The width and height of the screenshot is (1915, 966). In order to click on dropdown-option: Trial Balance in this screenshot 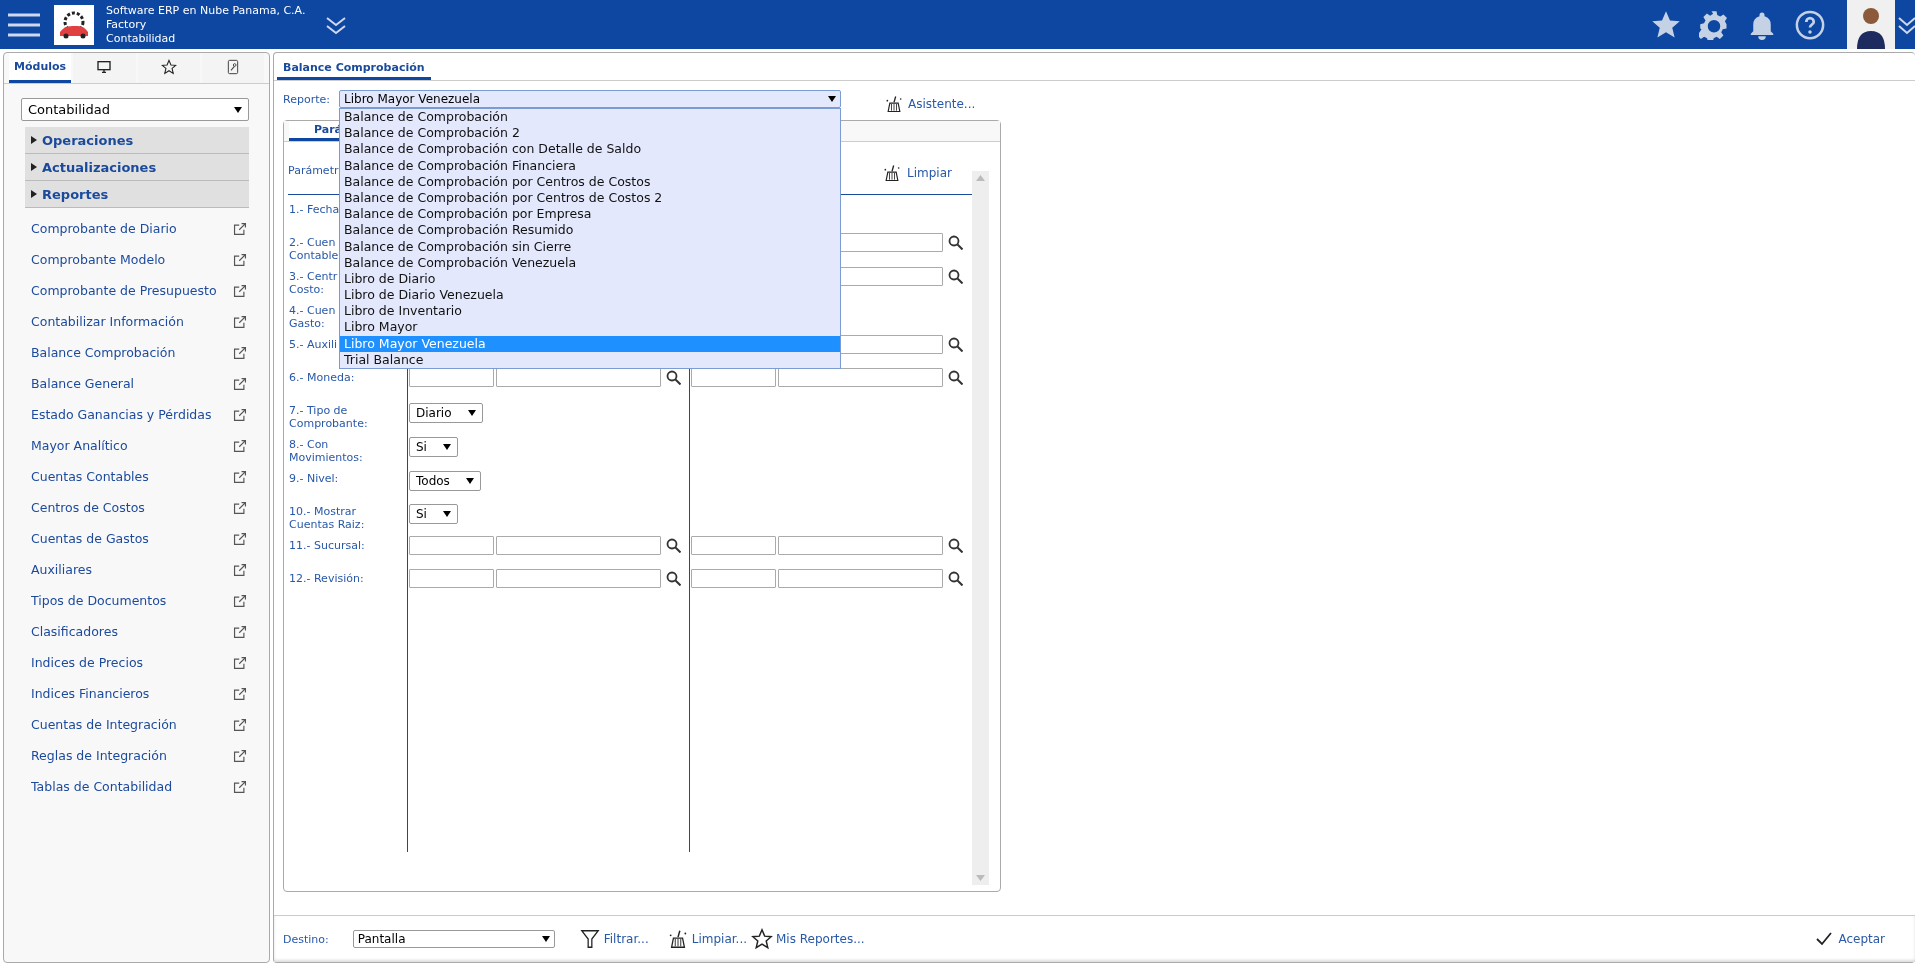, I will do `click(590, 359)`.